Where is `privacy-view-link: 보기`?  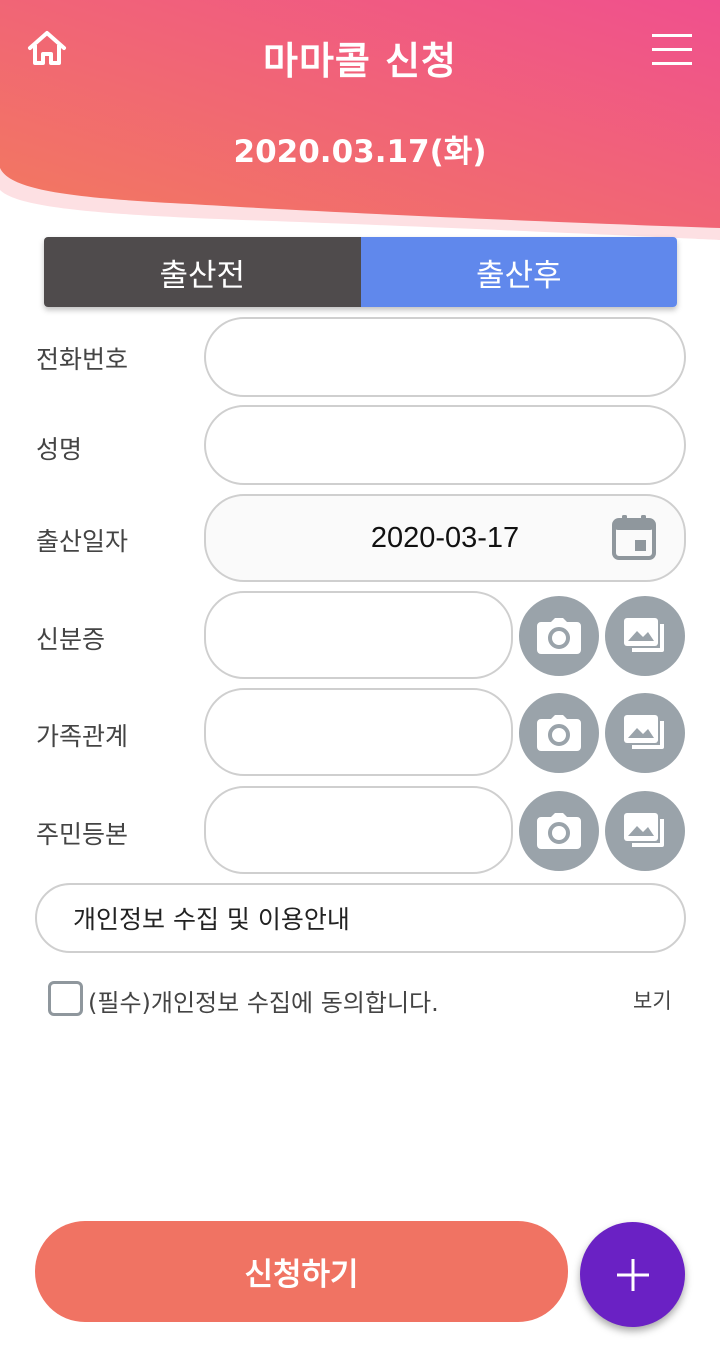 privacy-view-link: 보기 is located at coordinates (652, 1000).